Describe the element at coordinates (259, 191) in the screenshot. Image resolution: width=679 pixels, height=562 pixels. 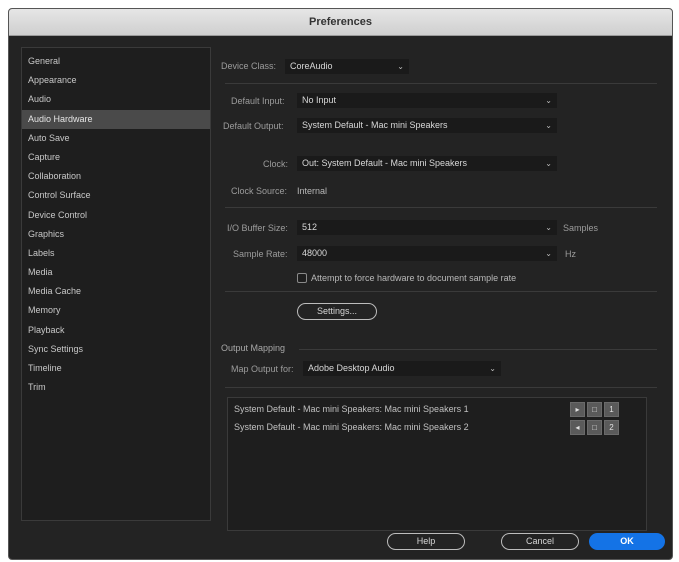
I see `clock-source-label: Clock Source:` at that location.